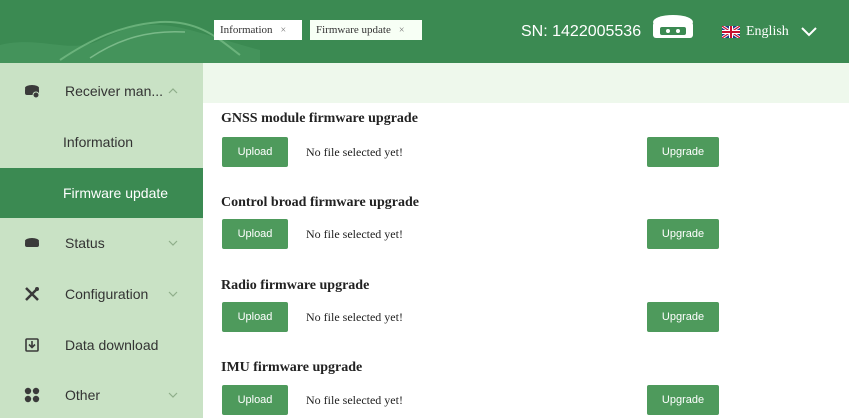 This screenshot has height=420, width=849. What do you see at coordinates (731, 32) in the screenshot?
I see `uk-flag-icon` at bounding box center [731, 32].